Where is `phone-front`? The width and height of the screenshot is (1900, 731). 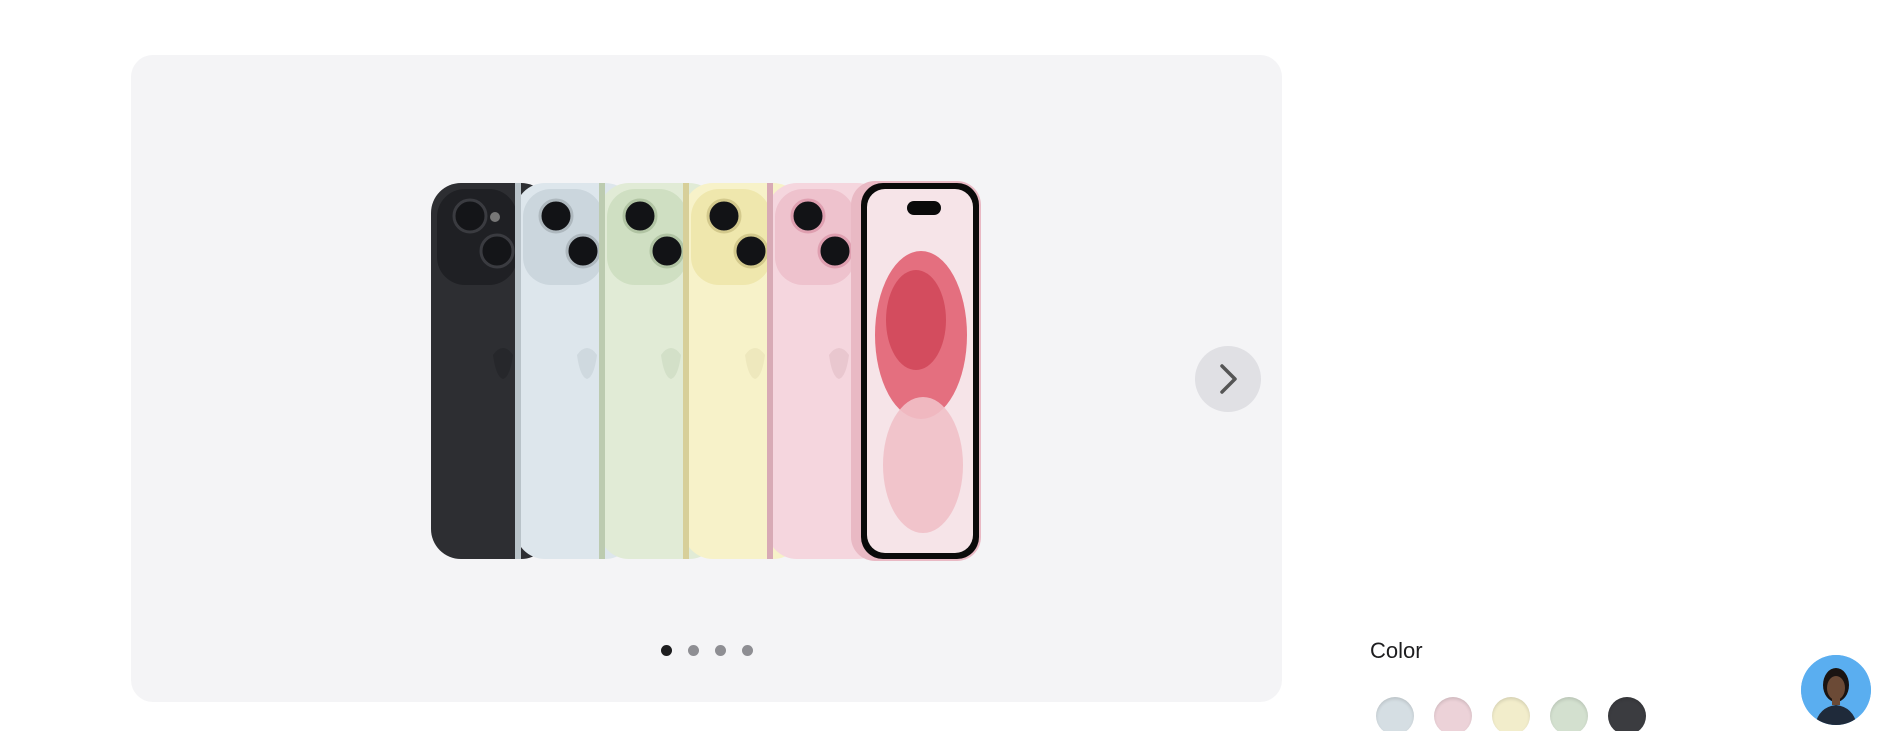
phone-front is located at coordinates (916, 371).